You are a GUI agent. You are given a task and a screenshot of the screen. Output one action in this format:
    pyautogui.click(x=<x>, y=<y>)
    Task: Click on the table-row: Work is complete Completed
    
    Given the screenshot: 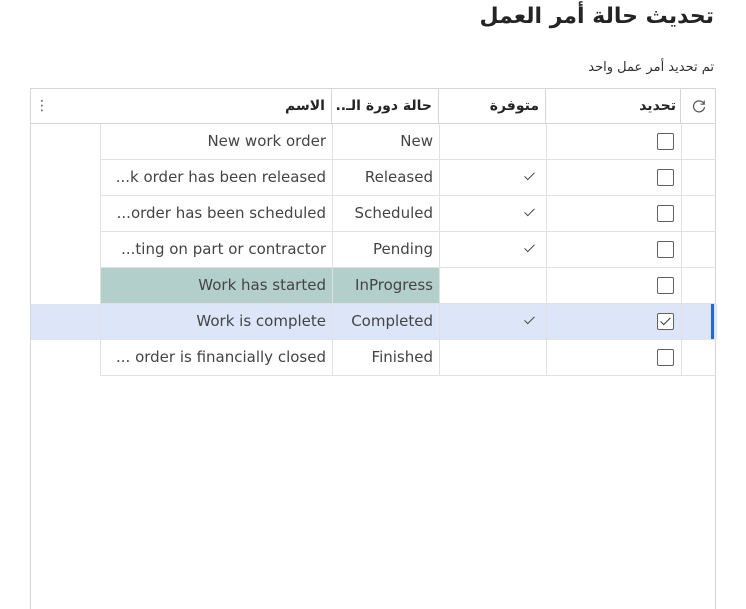 What is the action you would take?
    pyautogui.click(x=374, y=322)
    